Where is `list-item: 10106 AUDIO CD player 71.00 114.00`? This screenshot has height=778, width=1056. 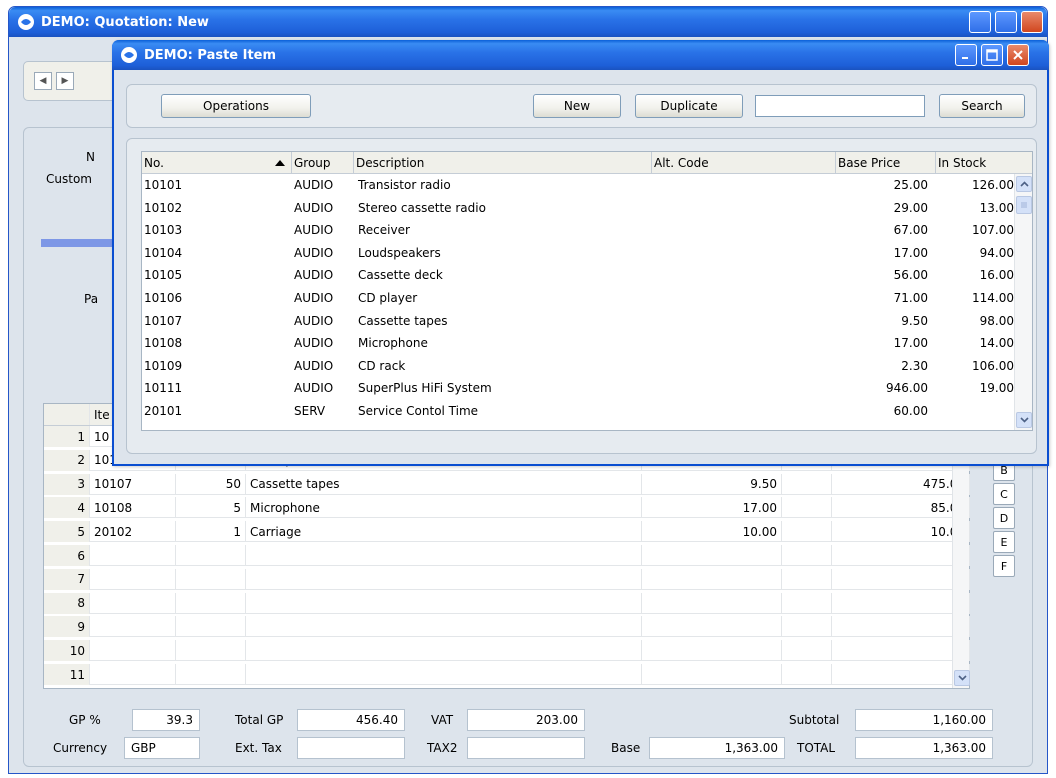 list-item: 10106 AUDIO CD player 71.00 114.00 is located at coordinates (578, 298).